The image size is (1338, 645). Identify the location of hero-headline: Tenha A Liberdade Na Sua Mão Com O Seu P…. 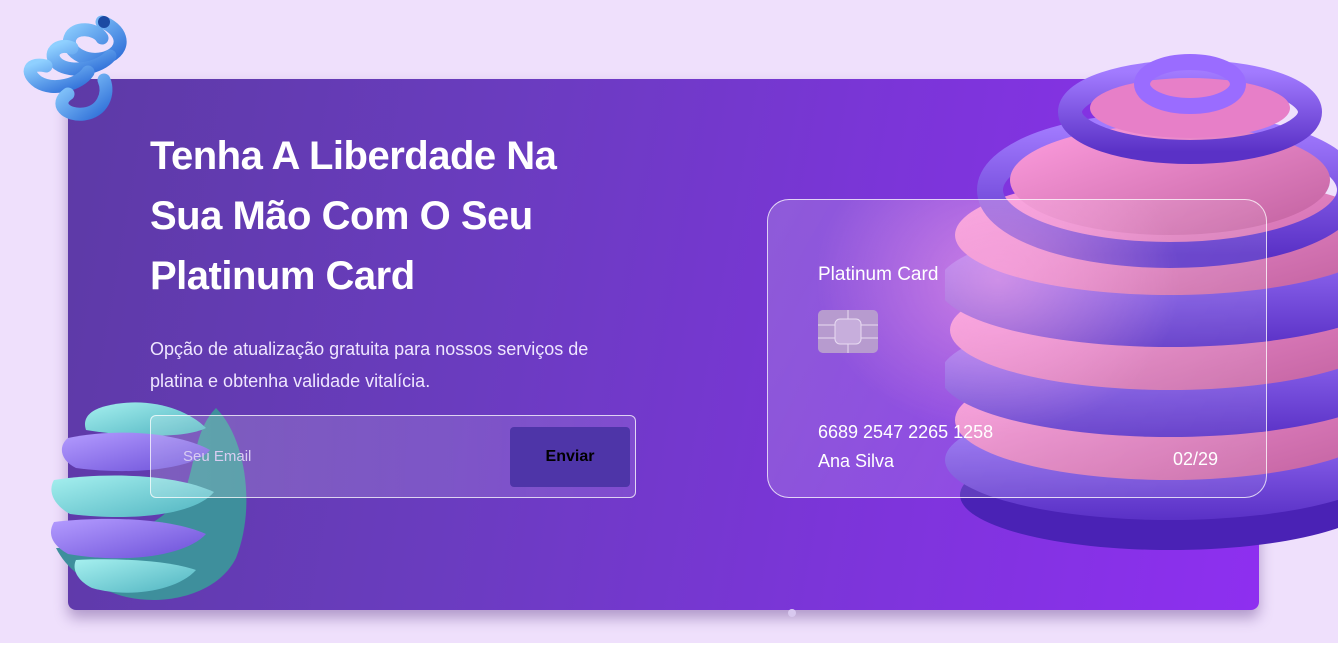
(353, 216).